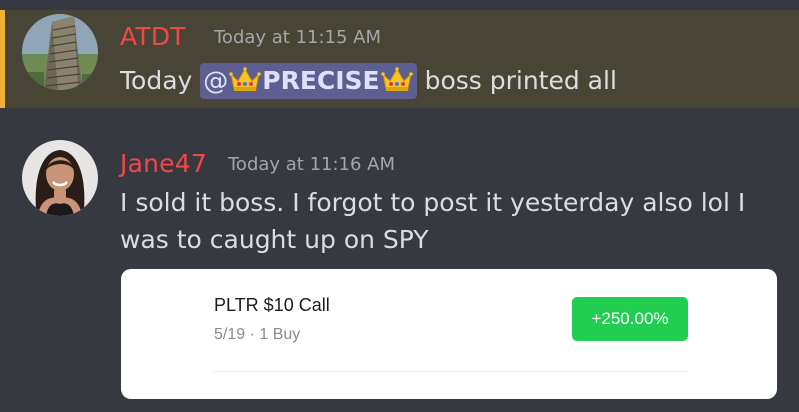 This screenshot has width=799, height=412. I want to click on message-content: Today @ PRECISE boss printed all, so click(368, 81).